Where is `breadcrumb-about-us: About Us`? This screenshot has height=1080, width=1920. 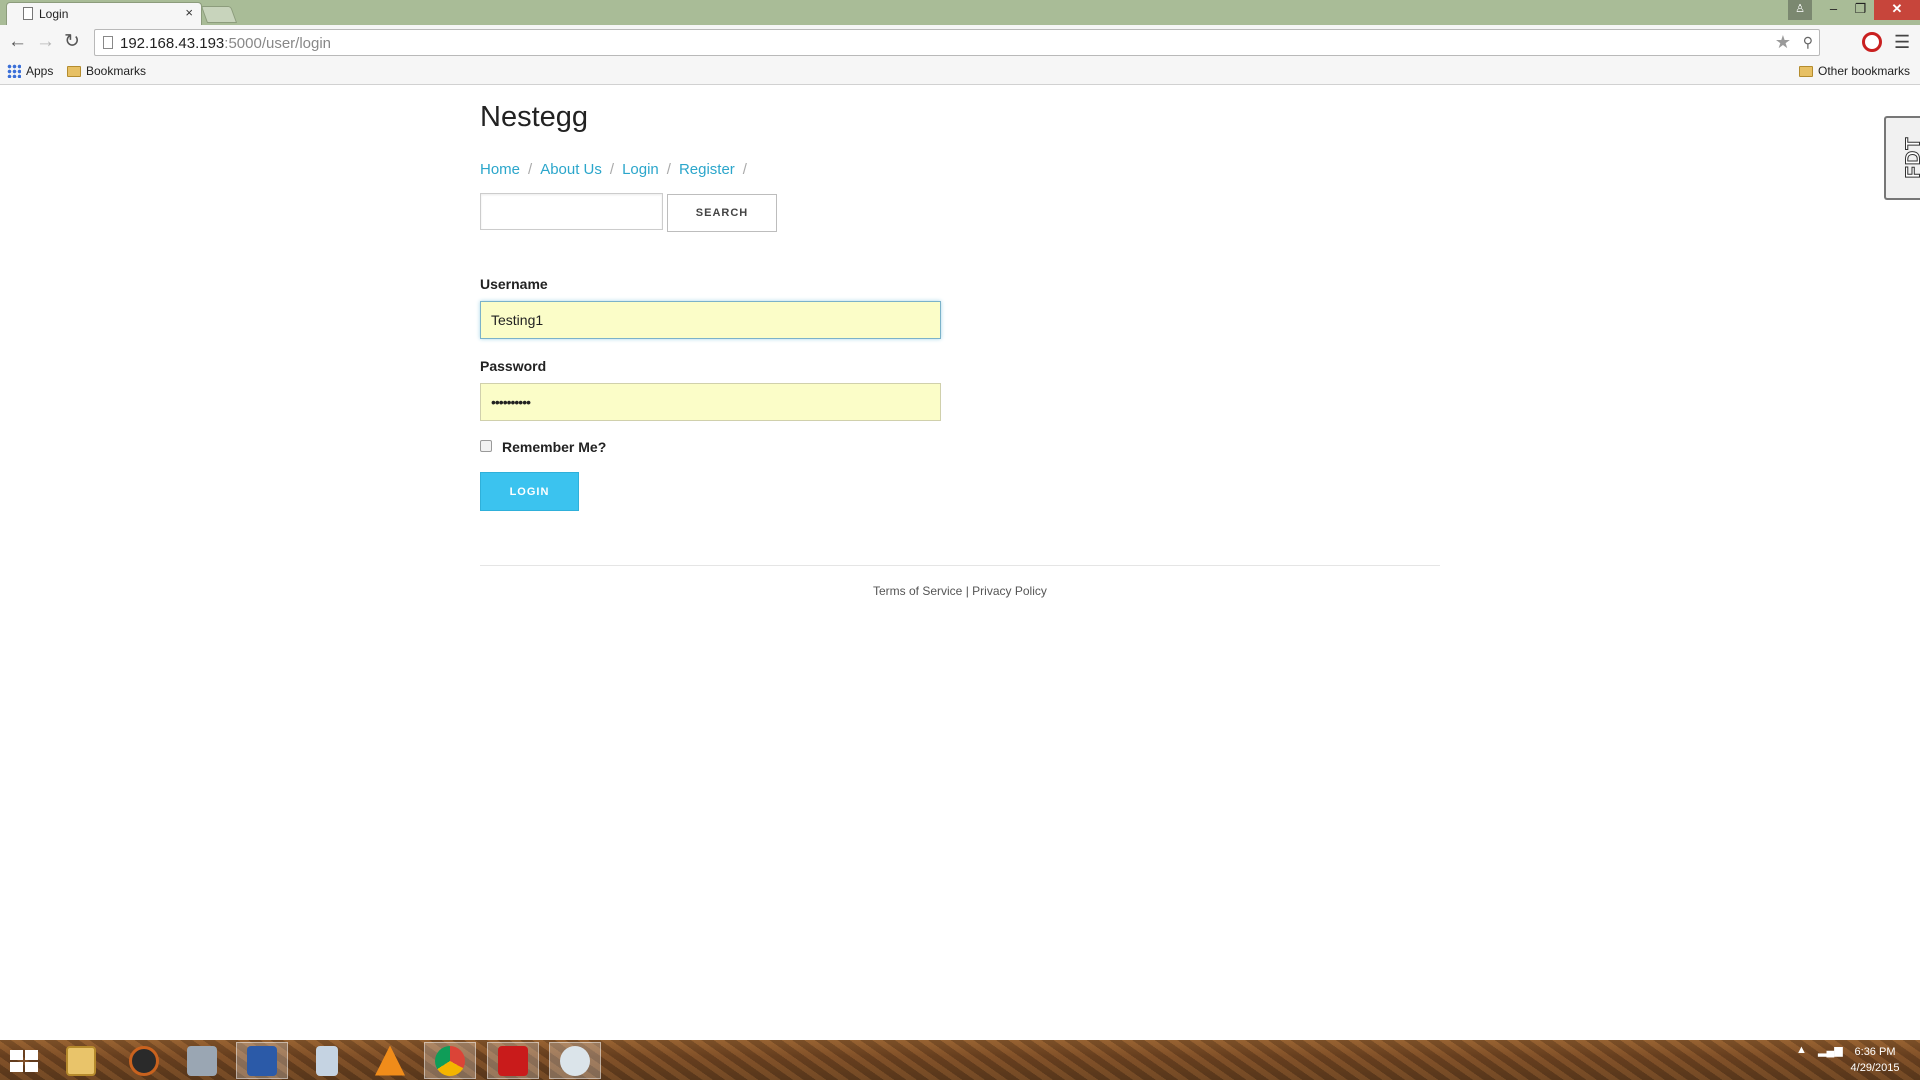 breadcrumb-about-us: About Us is located at coordinates (571, 169).